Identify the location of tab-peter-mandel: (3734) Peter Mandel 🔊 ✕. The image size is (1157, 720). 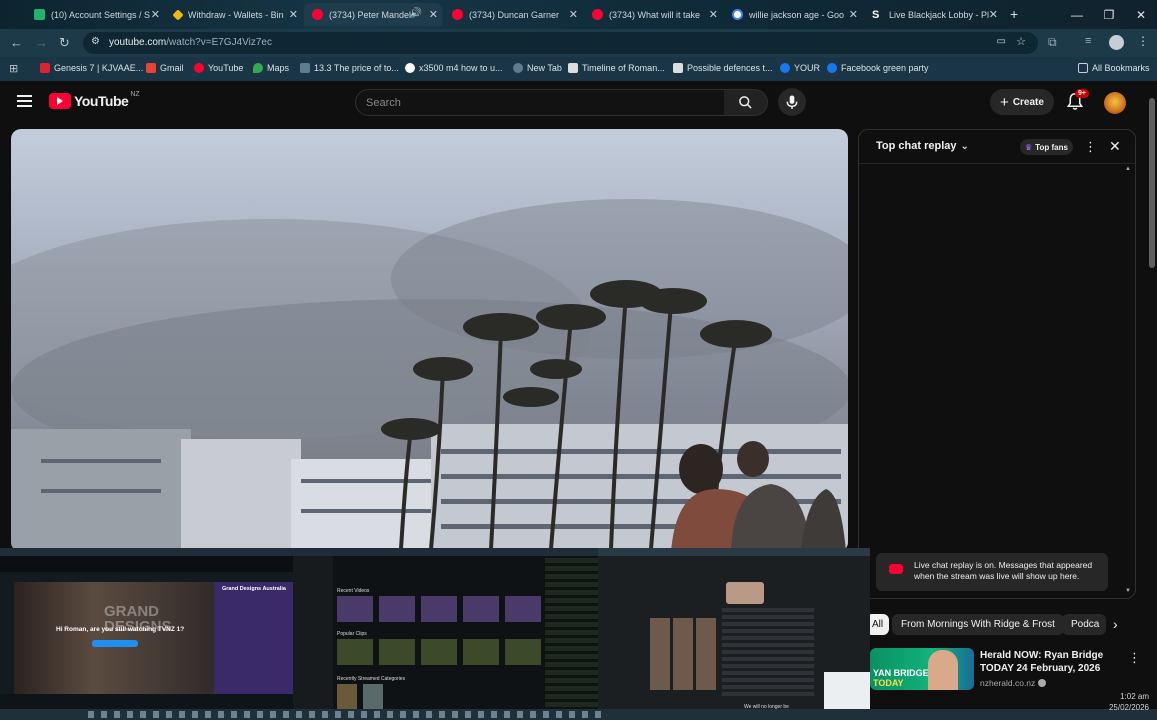
(373, 14).